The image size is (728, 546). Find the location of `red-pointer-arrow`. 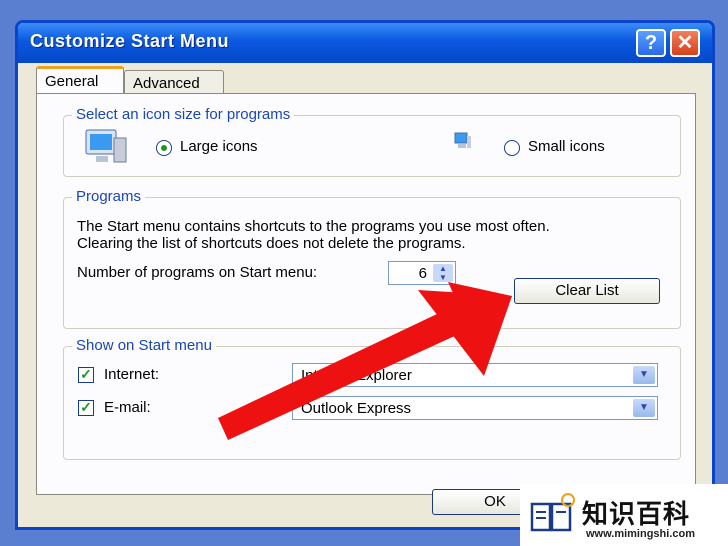

red-pointer-arrow is located at coordinates (365, 361).